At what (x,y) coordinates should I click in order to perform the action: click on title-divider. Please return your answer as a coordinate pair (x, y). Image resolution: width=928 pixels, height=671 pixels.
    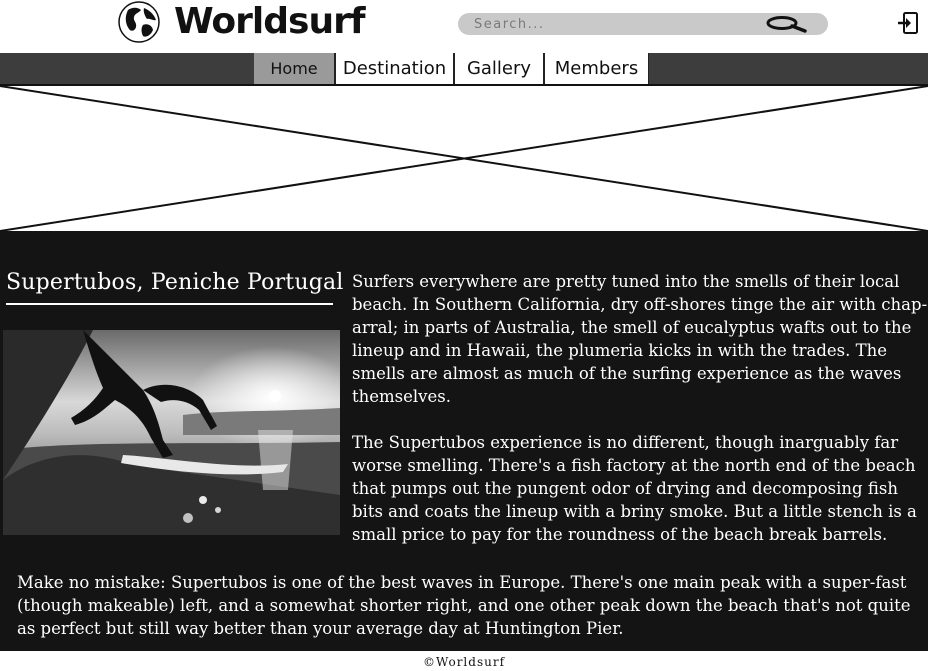
    Looking at the image, I should click on (169, 304).